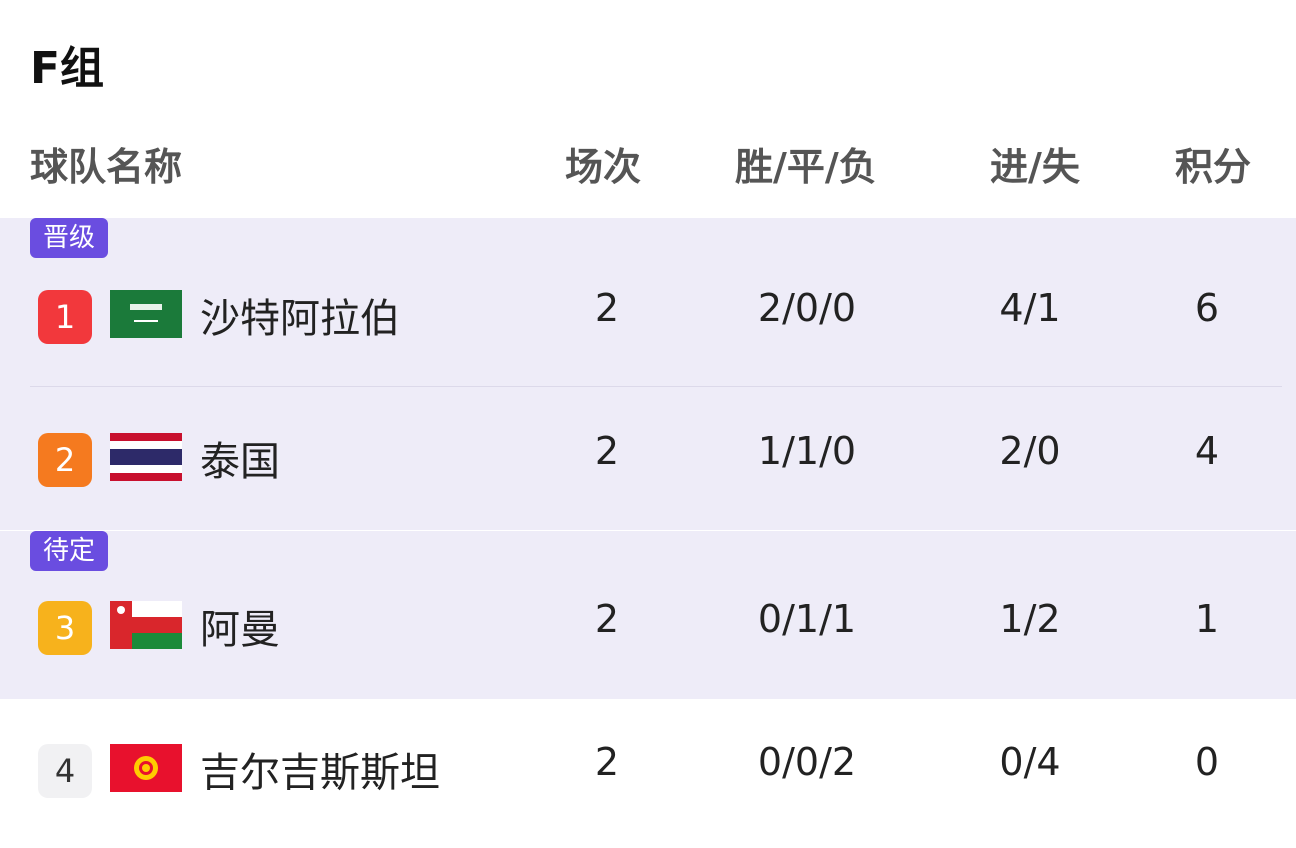 The height and width of the screenshot is (848, 1296). I want to click on goals-value: 0/4, so click(1030, 762).